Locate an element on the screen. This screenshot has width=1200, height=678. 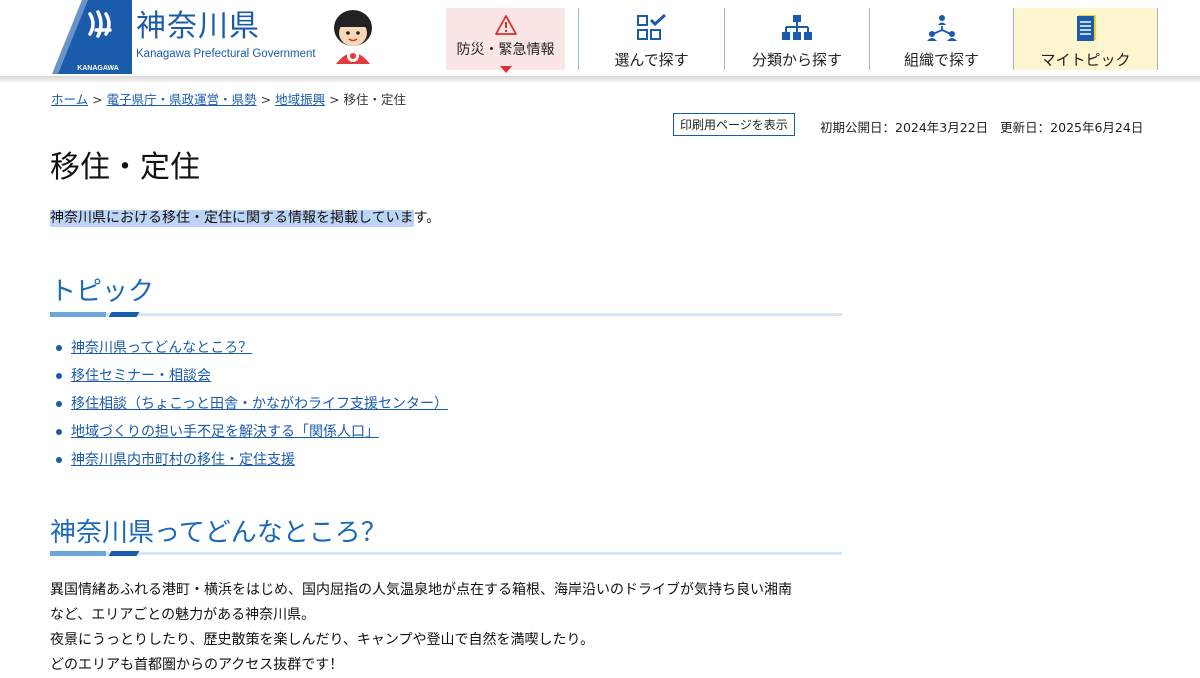
section-heading: 神奈川県ってどんなところ？ is located at coordinates (218, 533).